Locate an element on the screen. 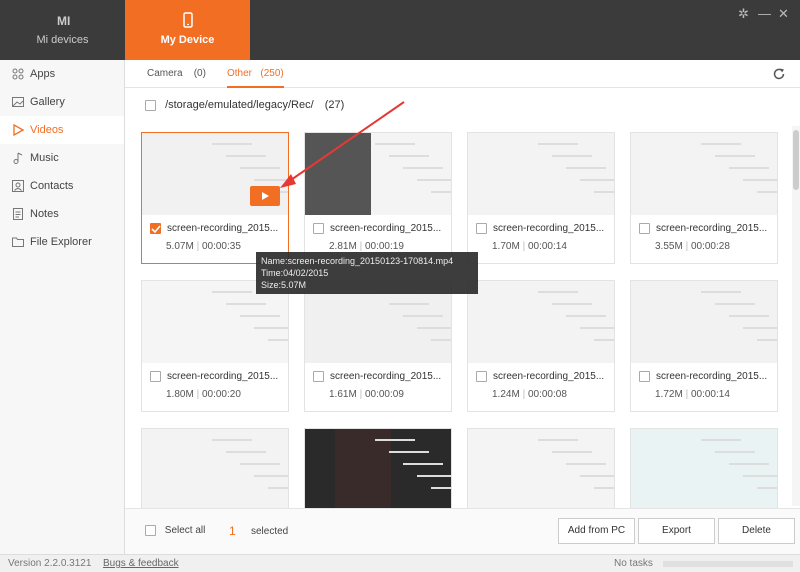 The width and height of the screenshot is (800, 572). video-card: screen-recording_2015... 3.55M | 00:00:28 is located at coordinates (704, 198).